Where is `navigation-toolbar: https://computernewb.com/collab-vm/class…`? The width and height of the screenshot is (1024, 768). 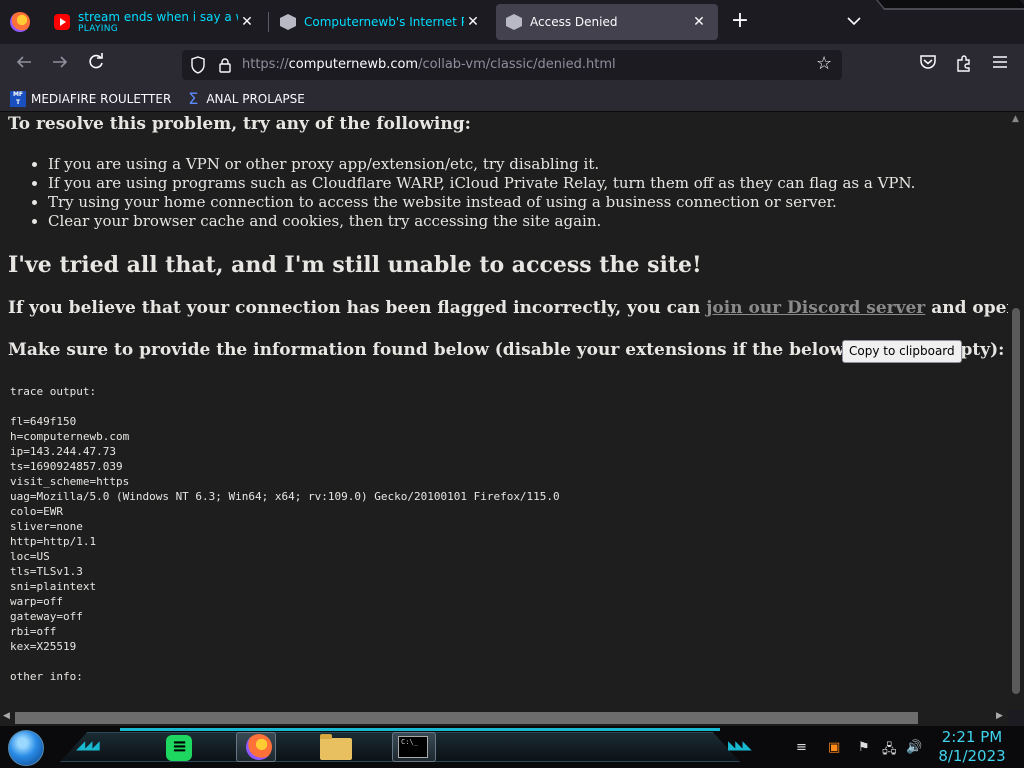 navigation-toolbar: https://computernewb.com/collab-vm/class… is located at coordinates (512, 65).